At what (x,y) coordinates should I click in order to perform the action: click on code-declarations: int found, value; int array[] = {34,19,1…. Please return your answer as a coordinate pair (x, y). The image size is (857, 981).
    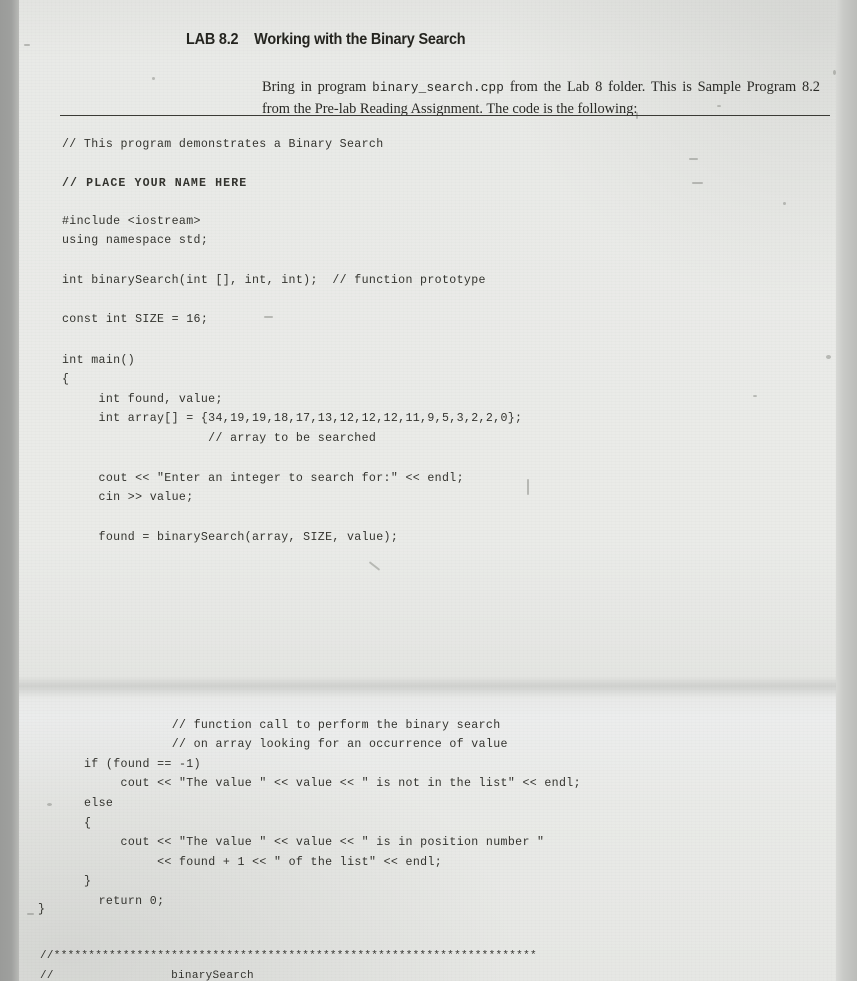
    Looking at the image, I should click on (310, 418).